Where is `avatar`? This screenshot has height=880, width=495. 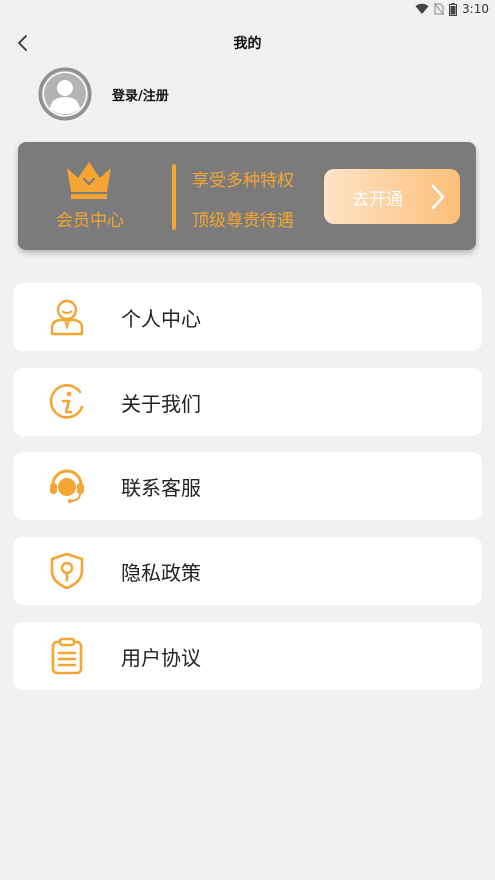 avatar is located at coordinates (65, 94).